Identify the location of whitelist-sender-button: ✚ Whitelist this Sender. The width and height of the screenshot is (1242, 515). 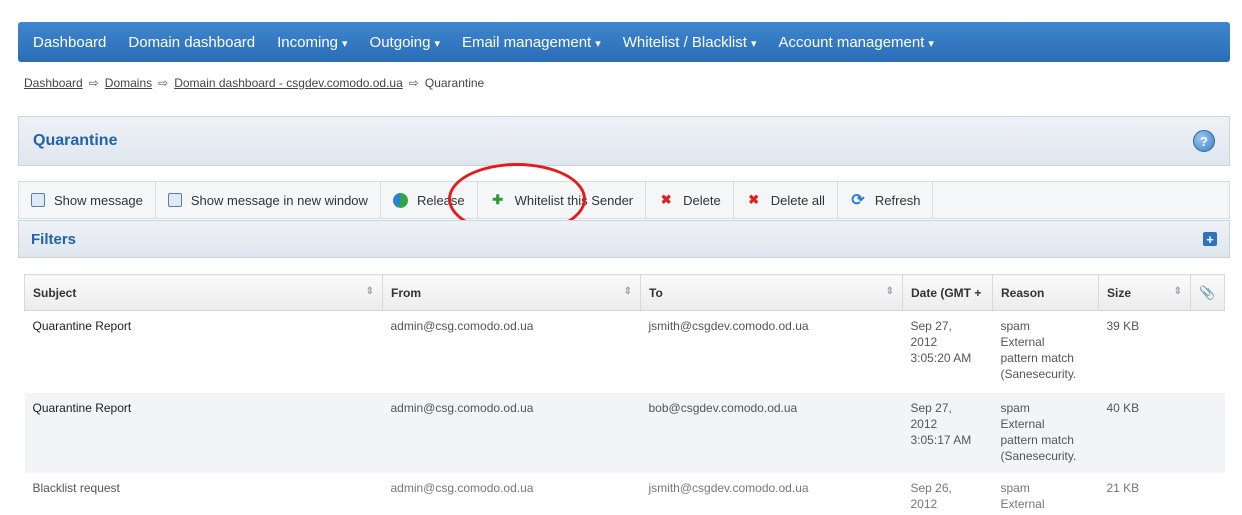
(562, 200).